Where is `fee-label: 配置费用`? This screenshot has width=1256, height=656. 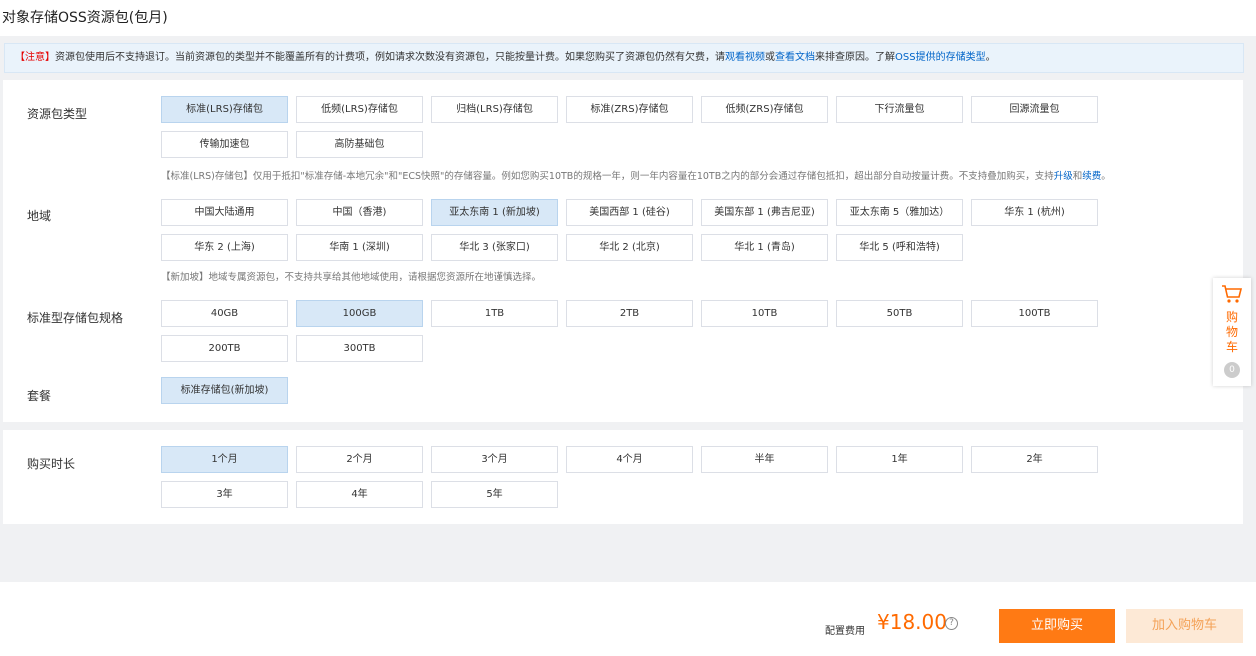
fee-label: 配置费用 is located at coordinates (845, 631).